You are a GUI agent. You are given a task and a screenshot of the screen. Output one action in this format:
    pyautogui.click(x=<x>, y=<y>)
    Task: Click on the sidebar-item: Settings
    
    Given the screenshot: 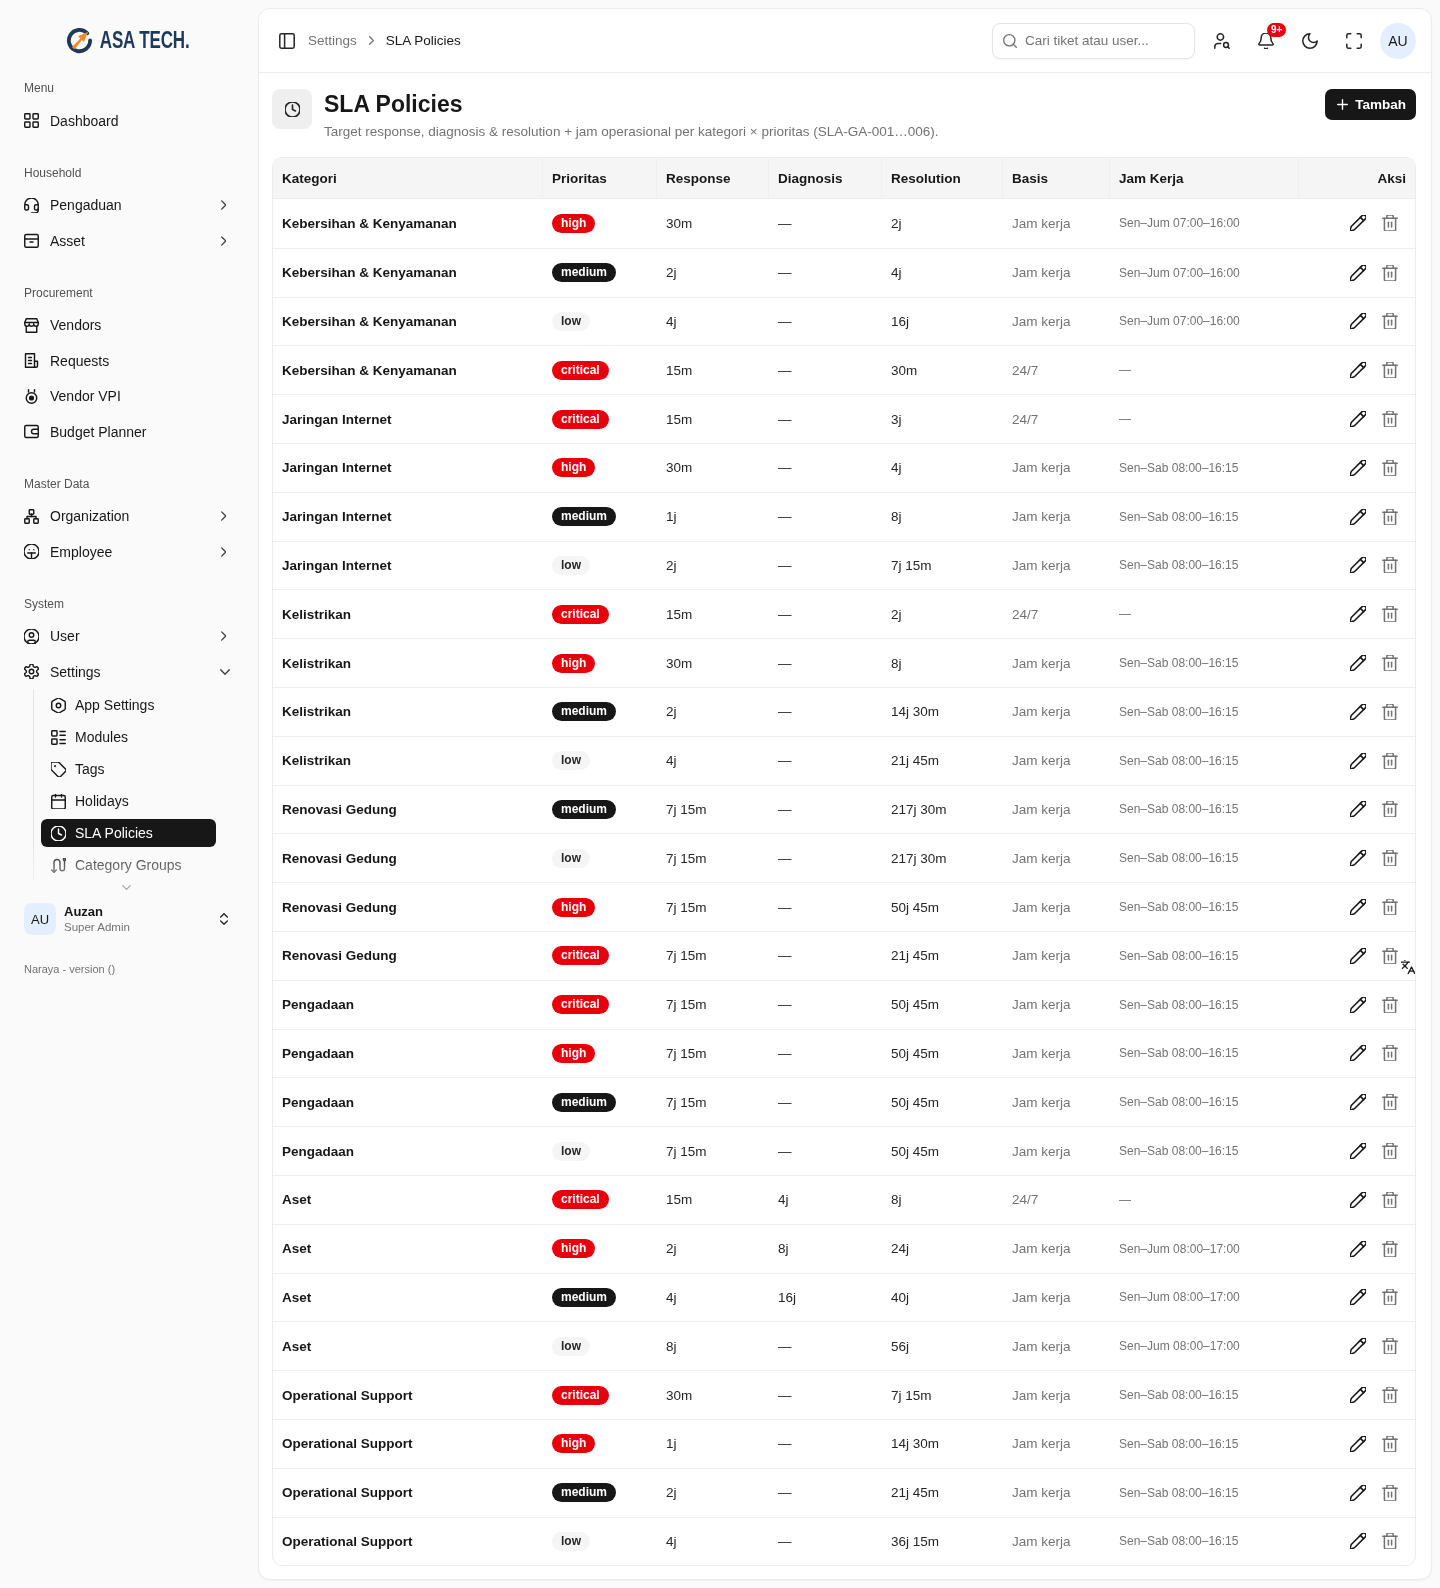 What is the action you would take?
    pyautogui.click(x=128, y=671)
    